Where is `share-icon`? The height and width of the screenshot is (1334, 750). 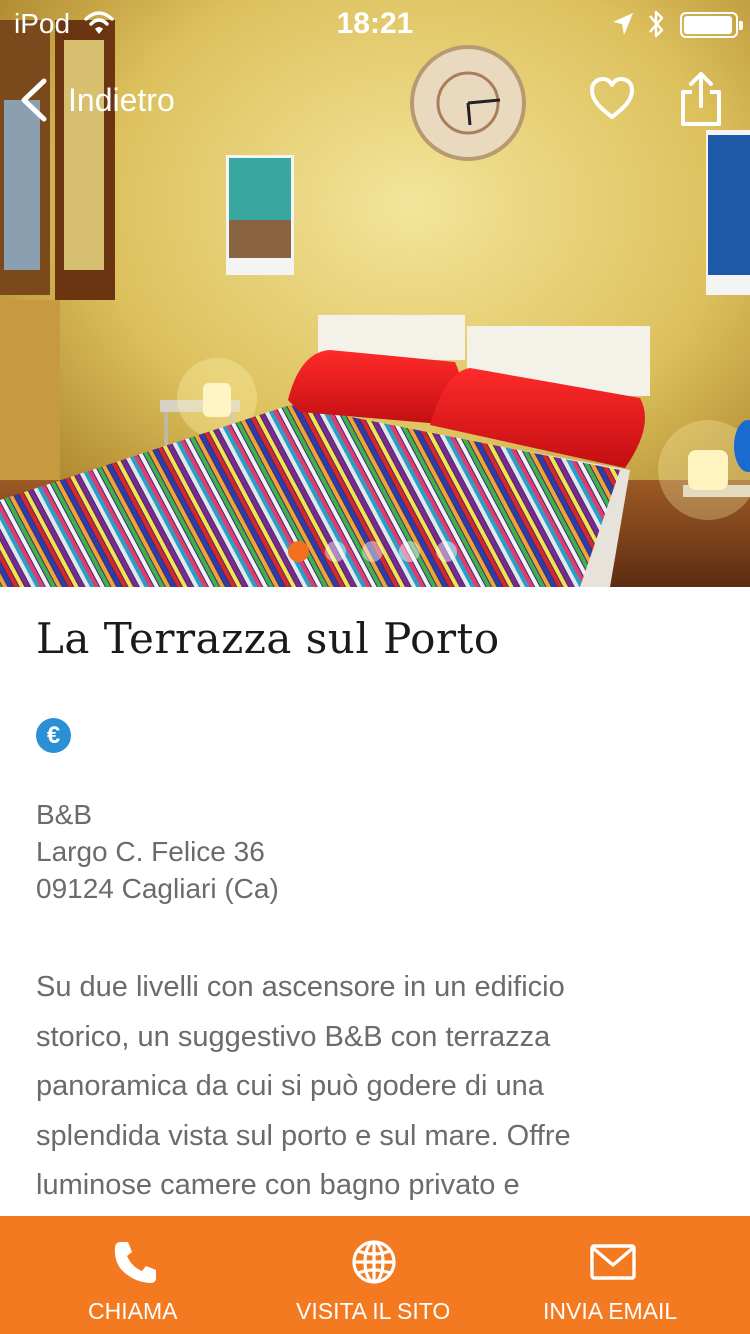 share-icon is located at coordinates (701, 99).